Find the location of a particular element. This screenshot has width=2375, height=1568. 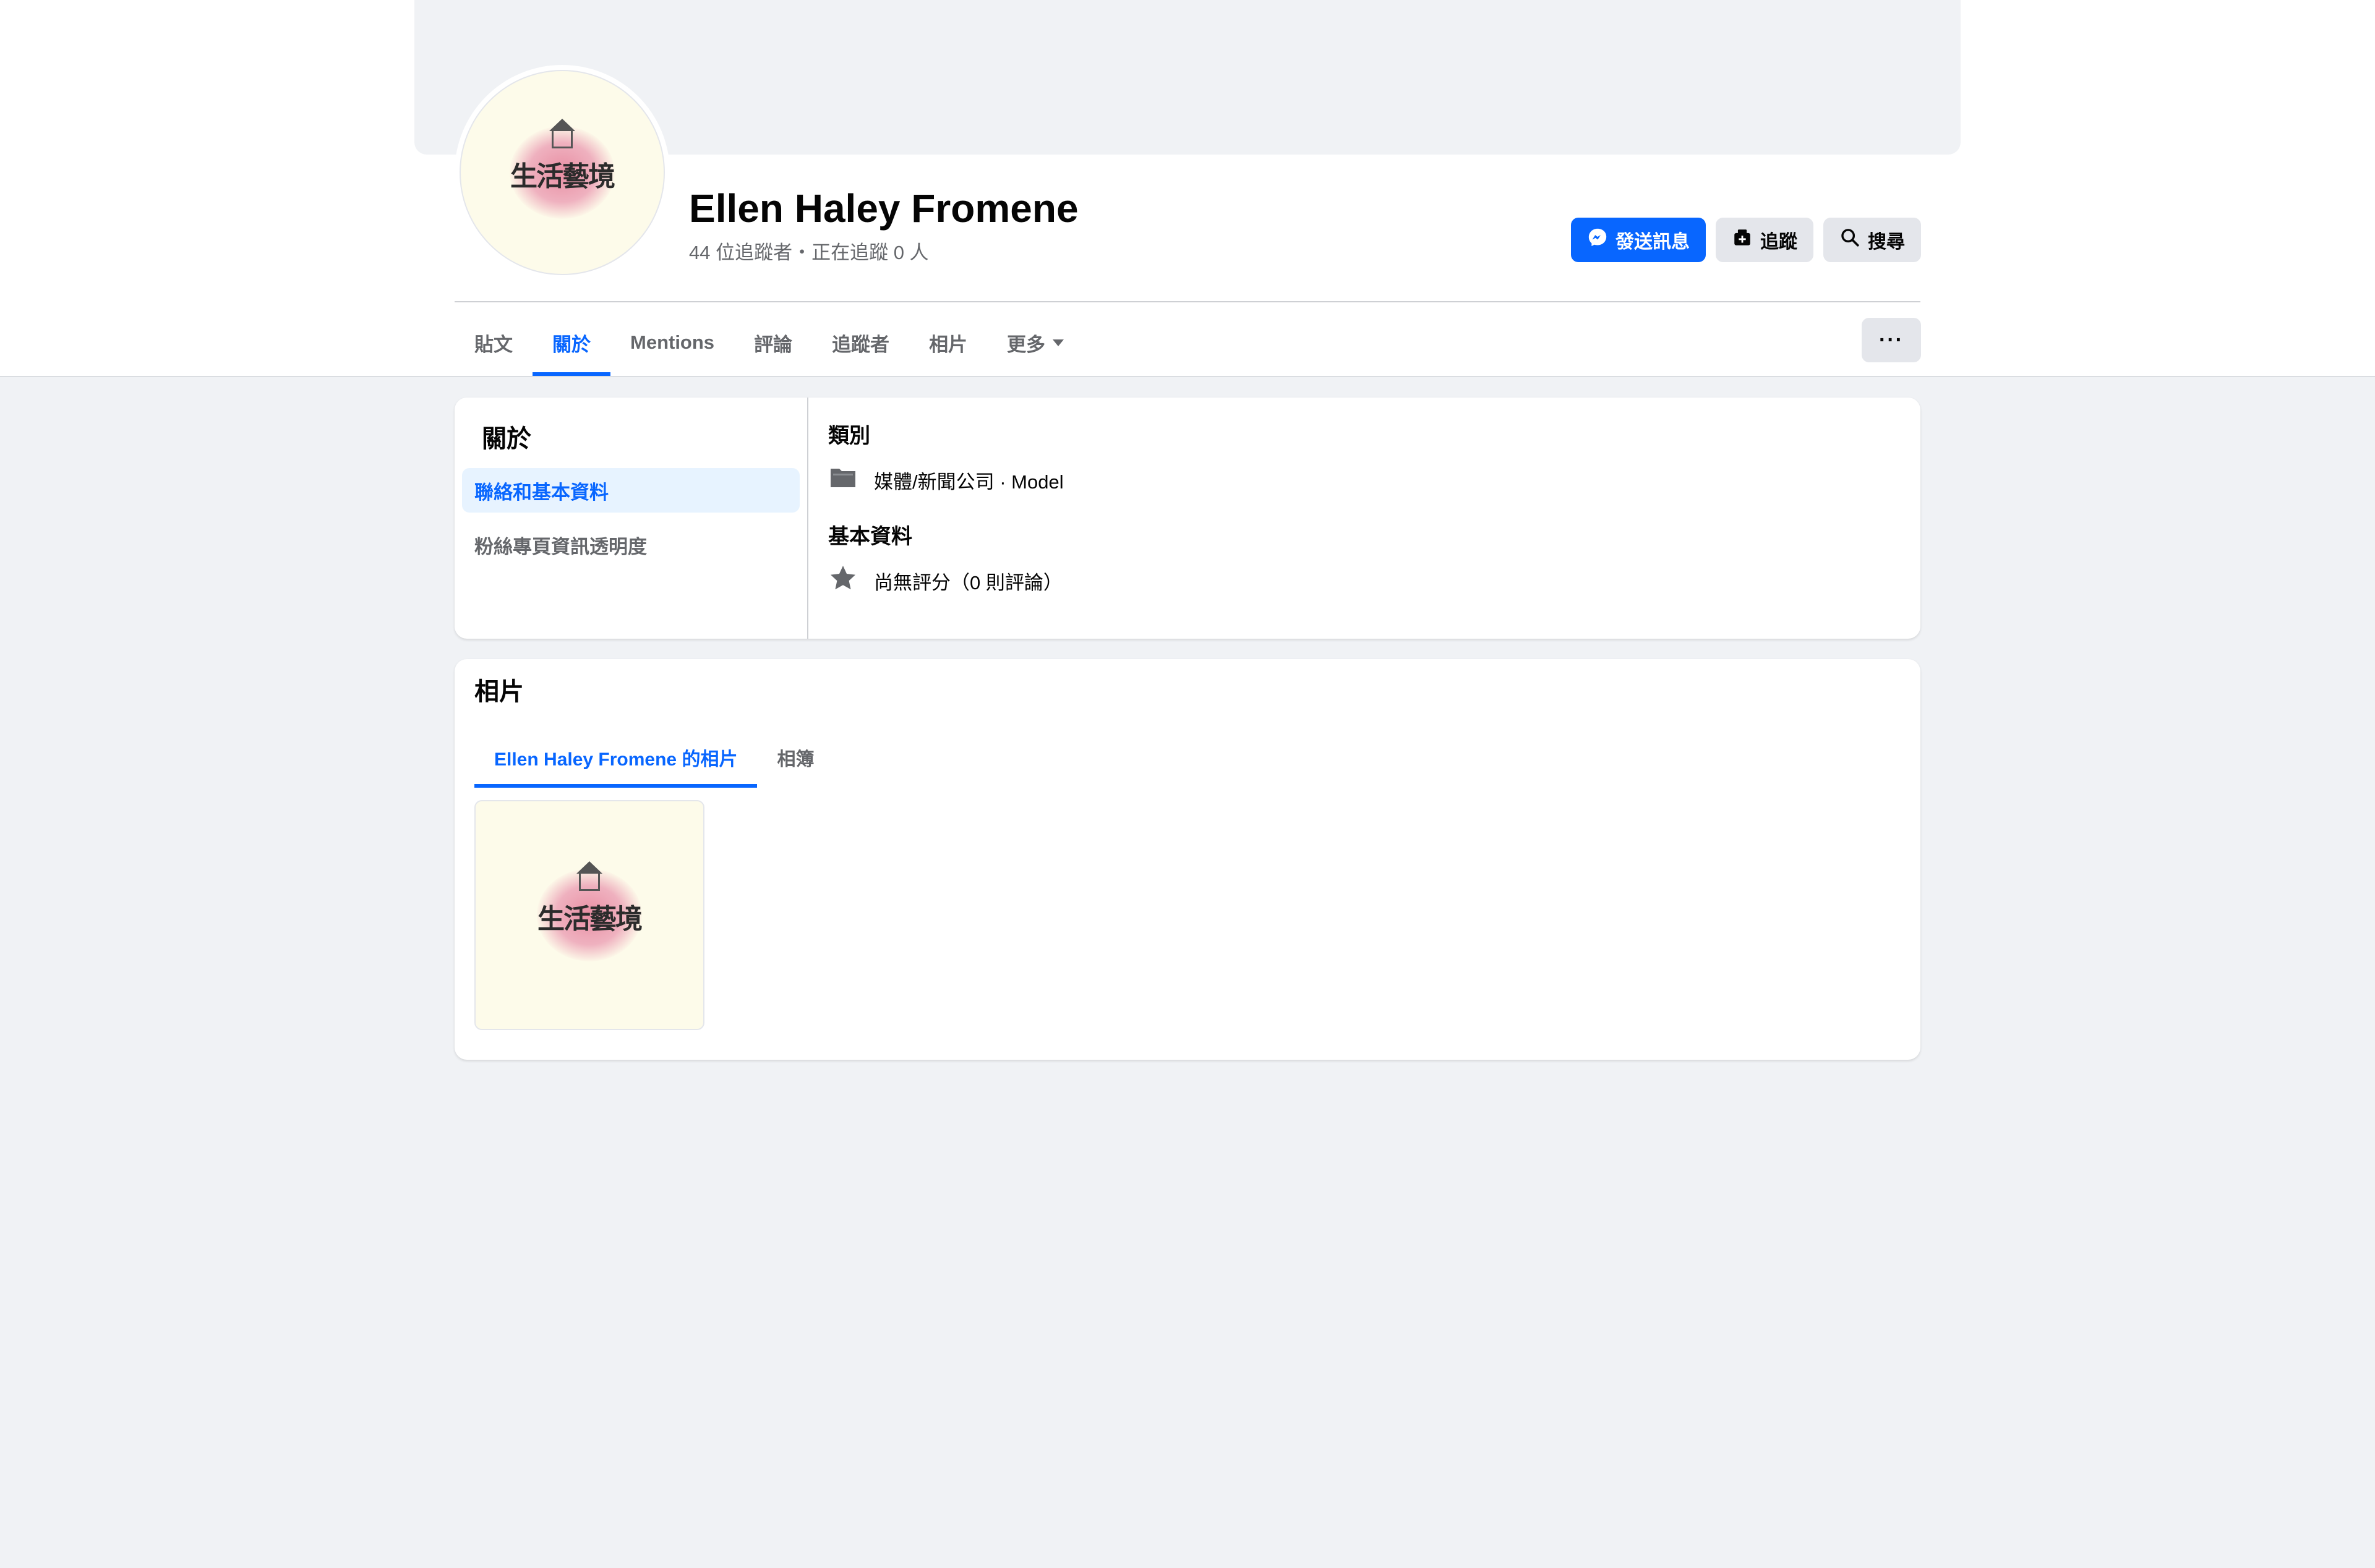

tab-photos: 相片 is located at coordinates (948, 343).